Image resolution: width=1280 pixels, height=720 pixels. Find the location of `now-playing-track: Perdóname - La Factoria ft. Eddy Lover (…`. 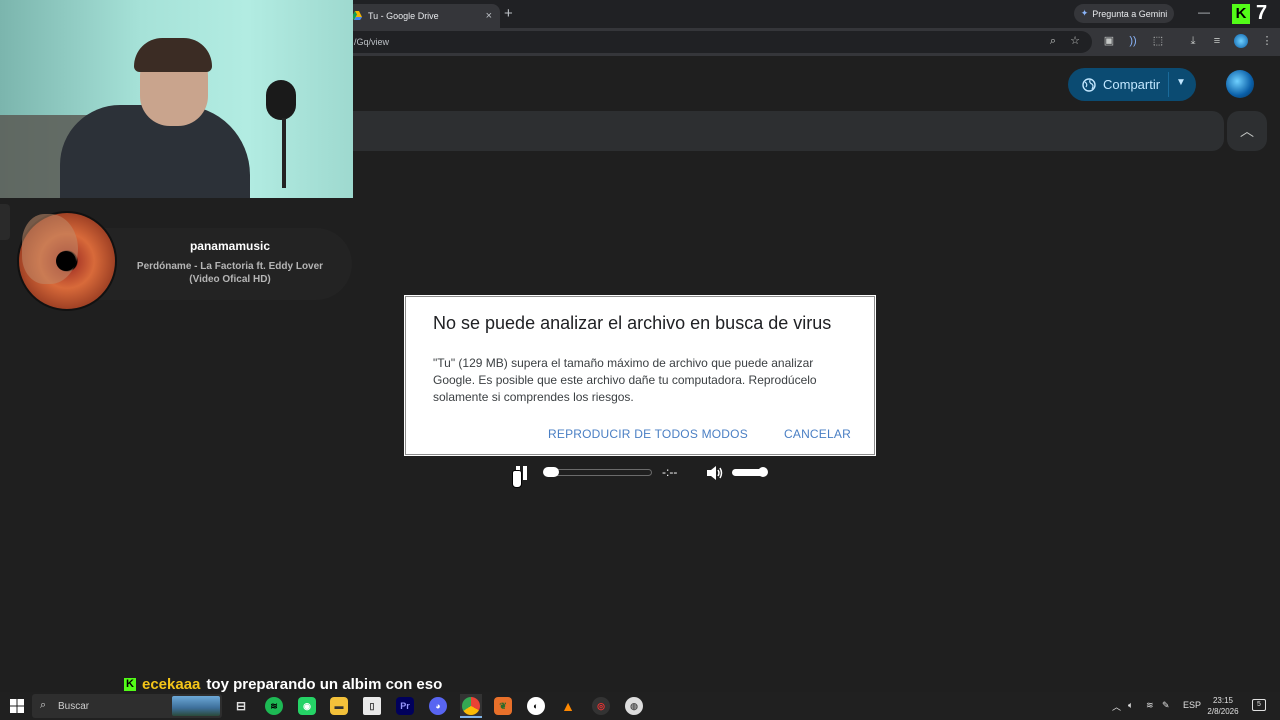

now-playing-track: Perdóname - La Factoria ft. Eddy Lover (… is located at coordinates (230, 273).